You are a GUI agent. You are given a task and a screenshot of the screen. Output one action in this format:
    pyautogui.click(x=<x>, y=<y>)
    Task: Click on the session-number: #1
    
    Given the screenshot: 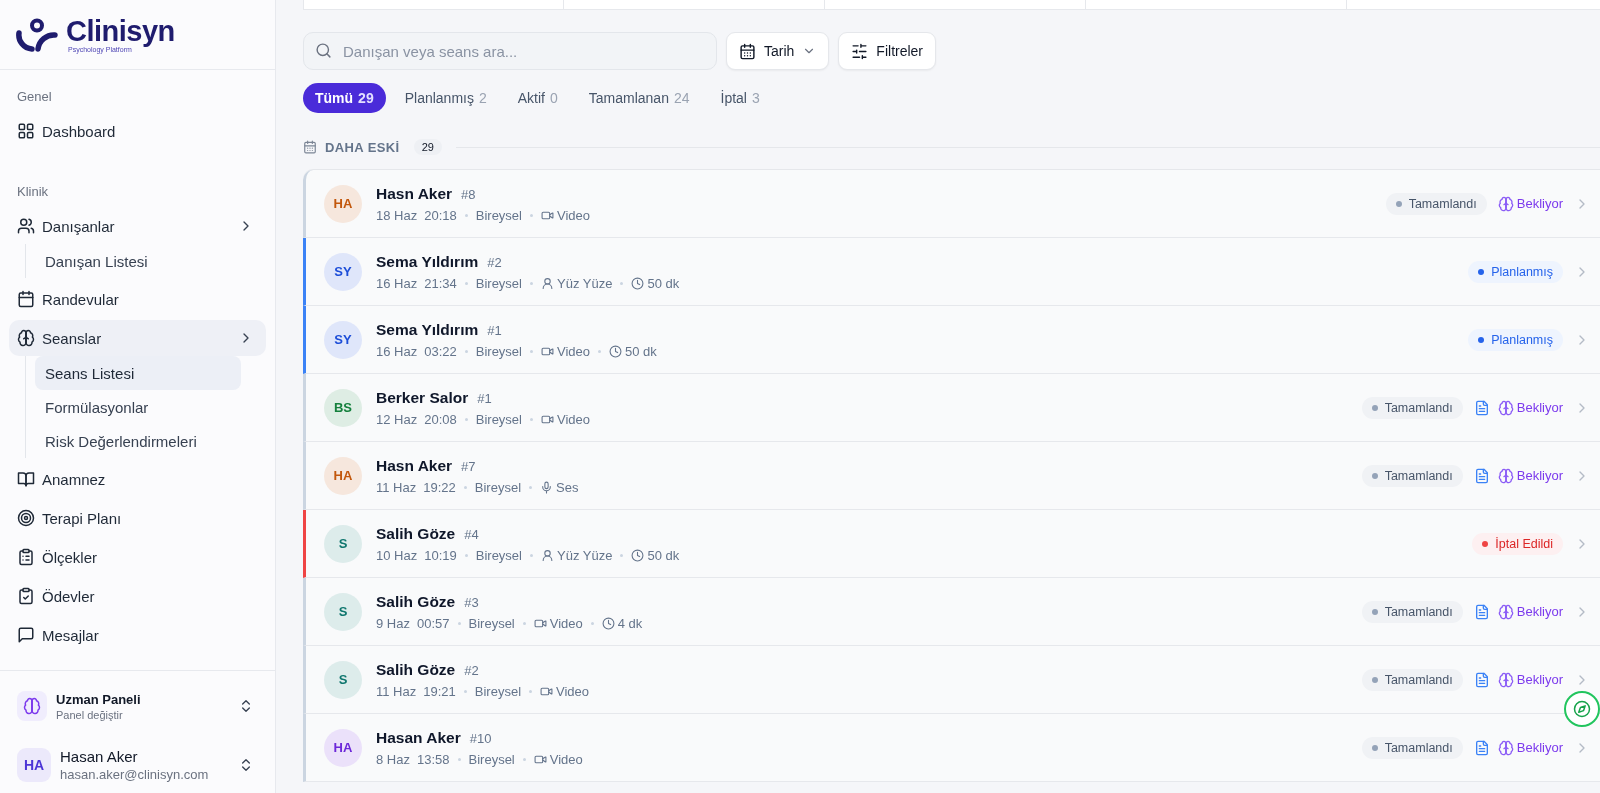 What is the action you would take?
    pyautogui.click(x=494, y=330)
    